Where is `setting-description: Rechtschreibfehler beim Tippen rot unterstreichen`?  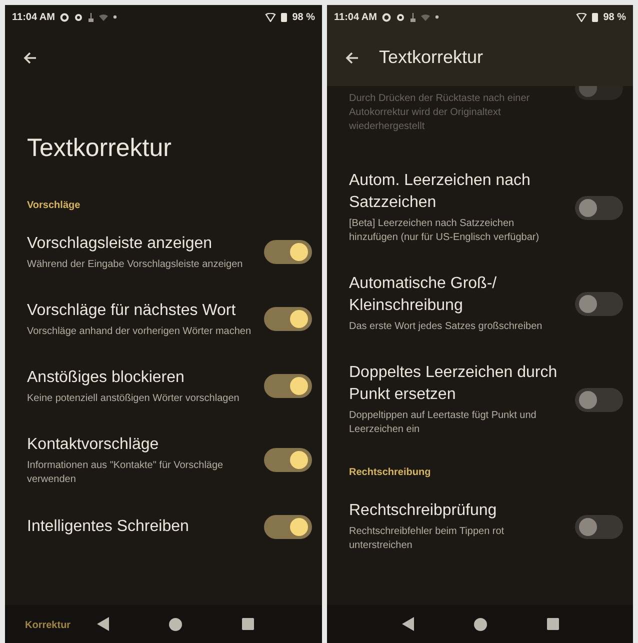
setting-description: Rechtschreibfehler beim Tippen rot unterstreichen is located at coordinates (427, 539).